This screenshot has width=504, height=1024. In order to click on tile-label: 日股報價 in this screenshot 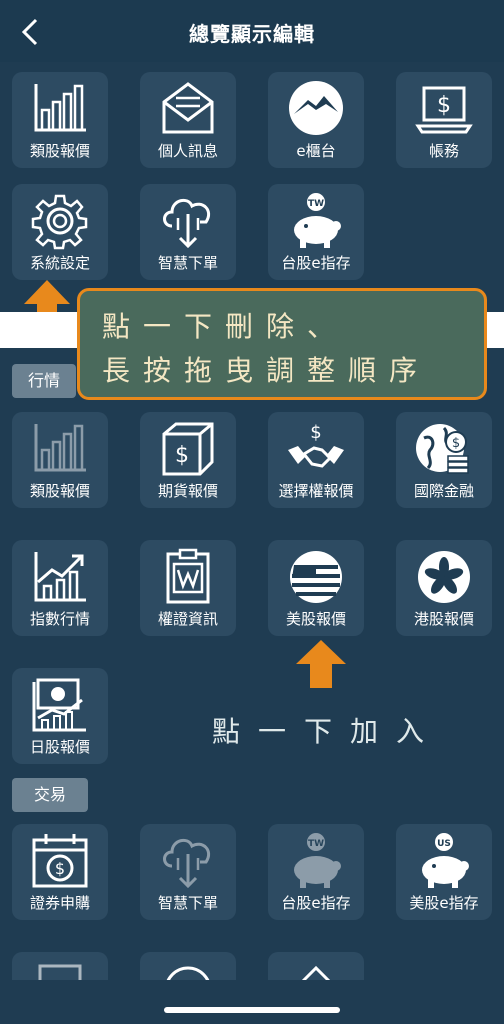, I will do `click(59, 747)`.